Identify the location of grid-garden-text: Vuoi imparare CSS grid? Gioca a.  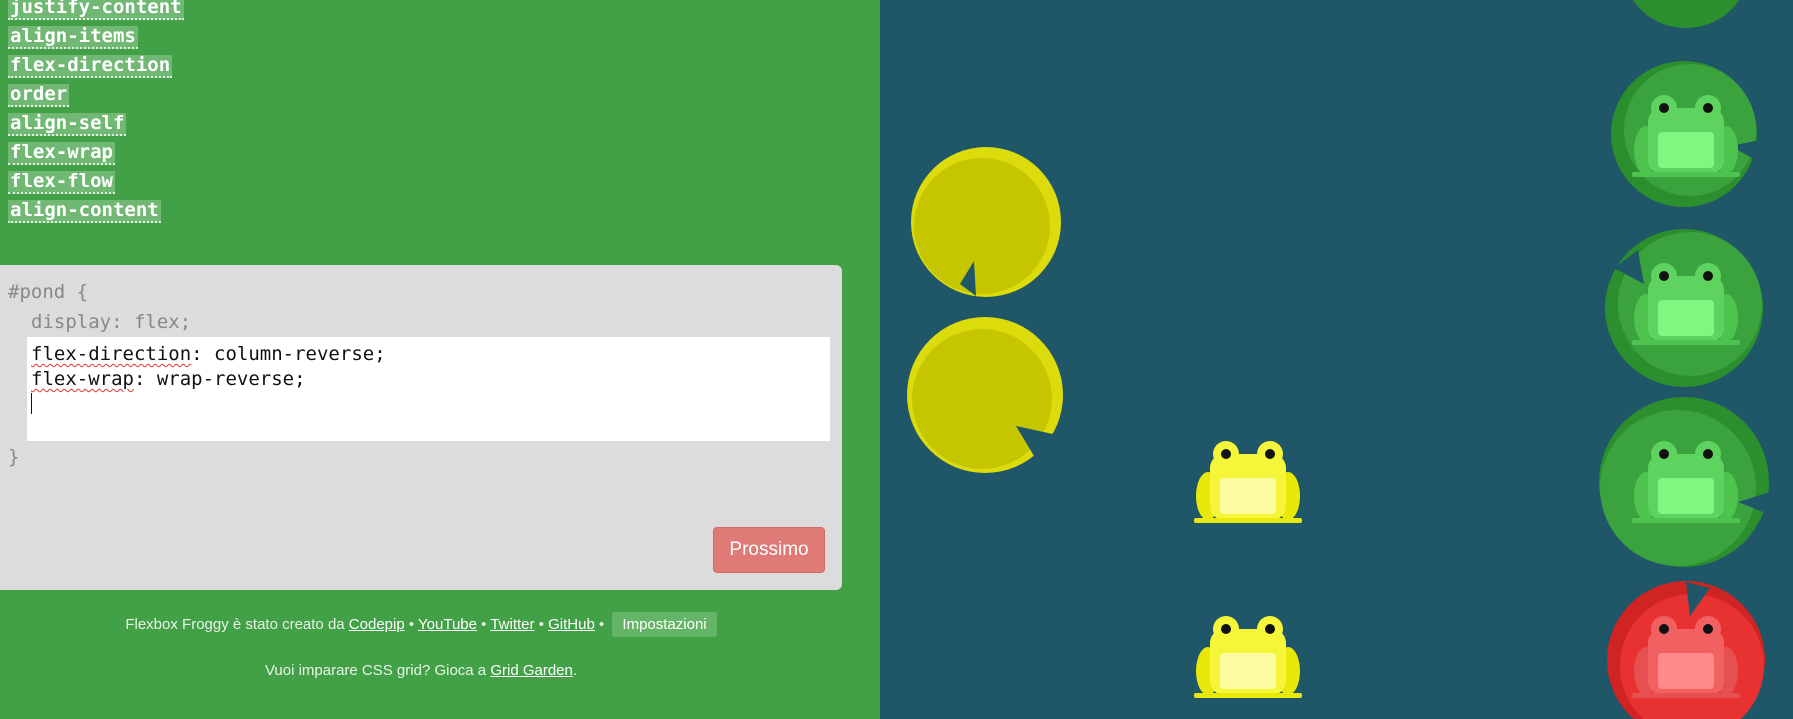
(375, 670).